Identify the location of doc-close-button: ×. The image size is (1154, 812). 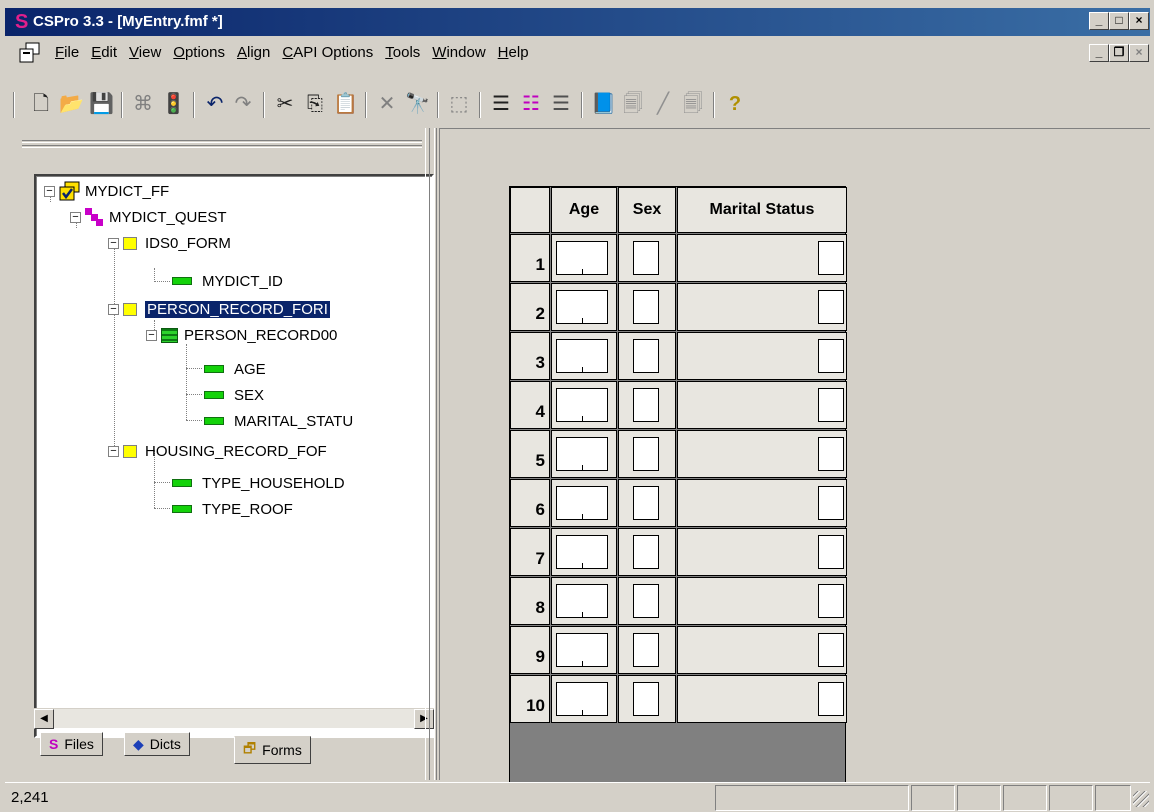
(1139, 53).